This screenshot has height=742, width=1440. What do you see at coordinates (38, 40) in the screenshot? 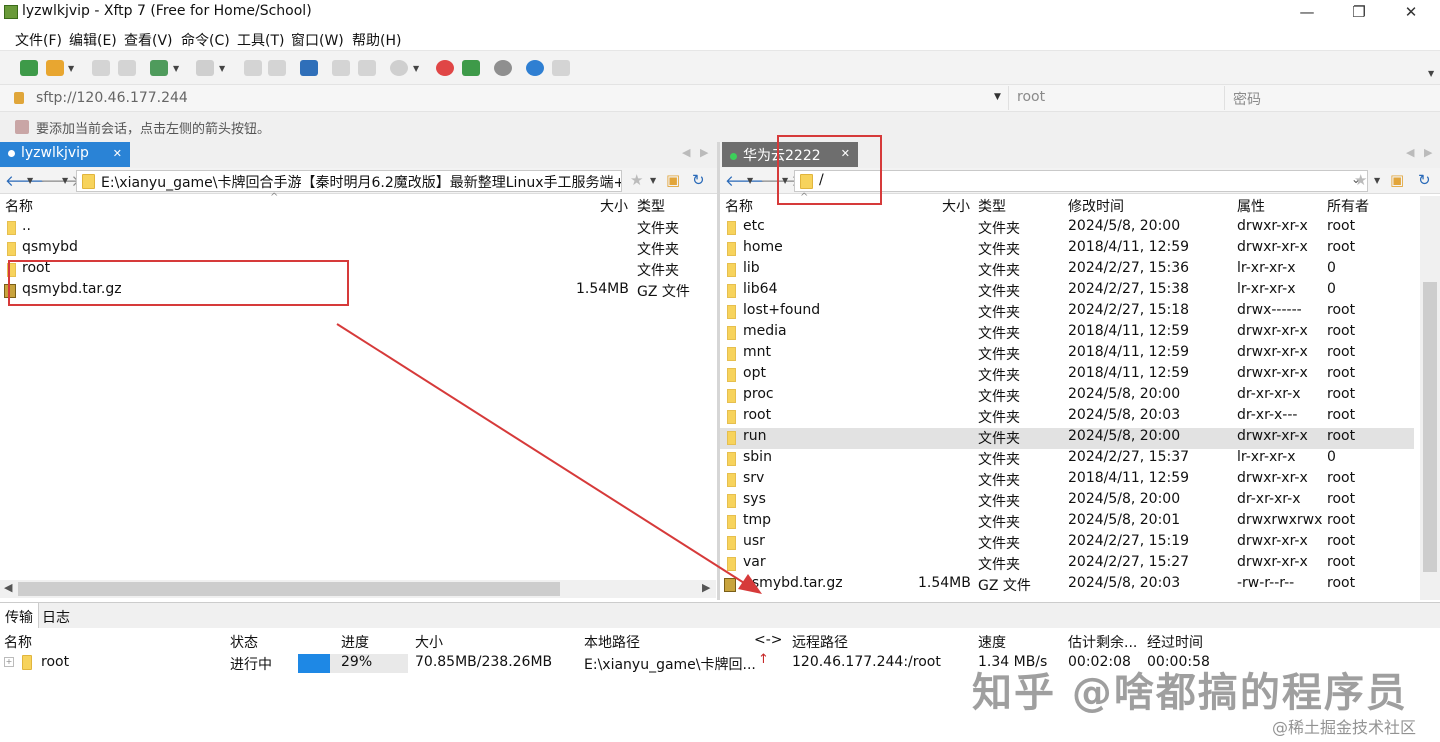
I see `menu-file: 文件(F)` at bounding box center [38, 40].